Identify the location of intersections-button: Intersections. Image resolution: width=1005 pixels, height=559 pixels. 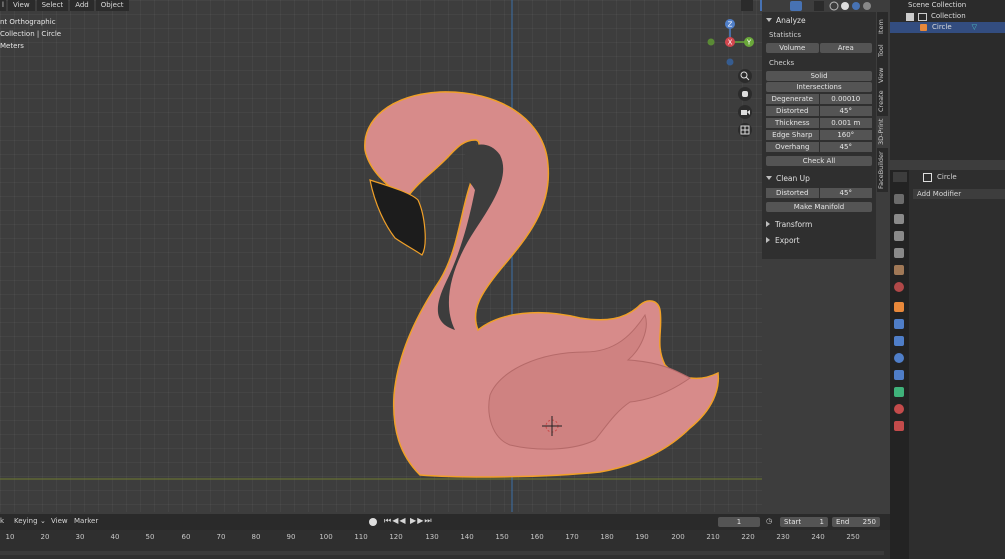
(819, 87).